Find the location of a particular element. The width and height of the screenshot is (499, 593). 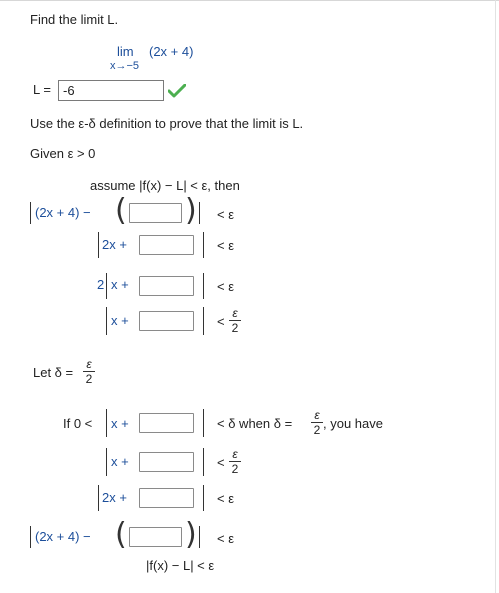

c3-lt-eps: < ε is located at coordinates (225, 498).